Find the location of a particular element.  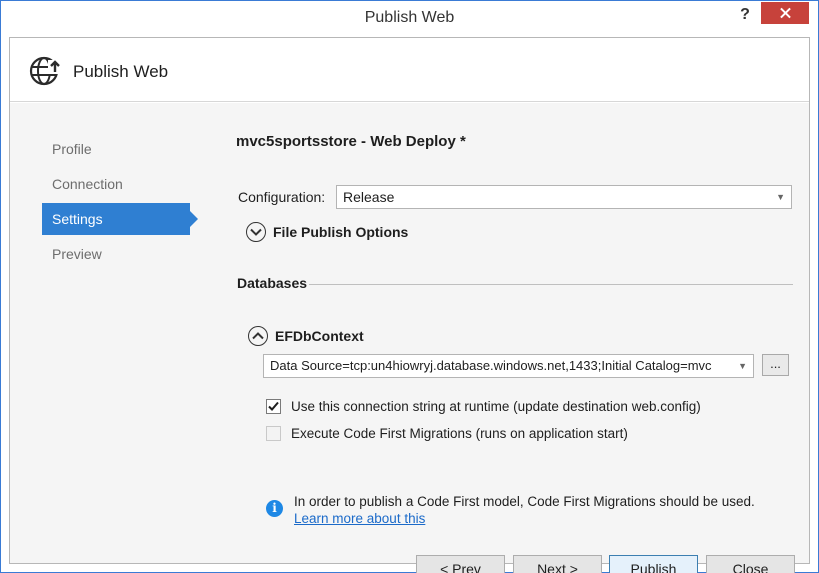

title-bar: Publish Web ? is located at coordinates (409, 19).